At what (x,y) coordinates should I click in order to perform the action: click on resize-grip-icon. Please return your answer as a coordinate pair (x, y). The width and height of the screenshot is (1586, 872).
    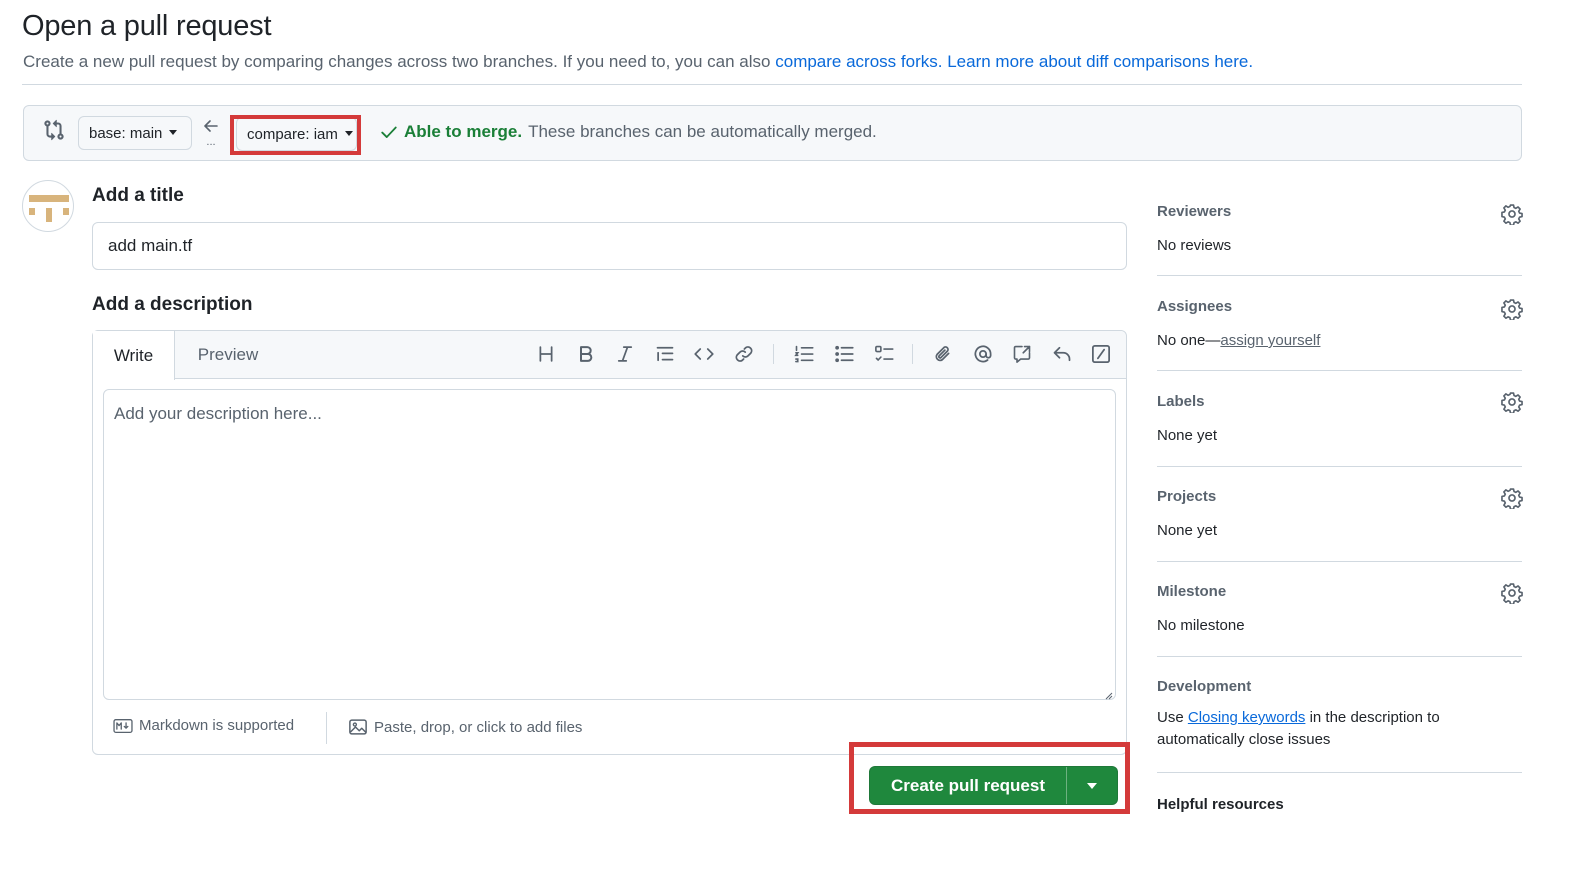
    Looking at the image, I should click on (1108, 693).